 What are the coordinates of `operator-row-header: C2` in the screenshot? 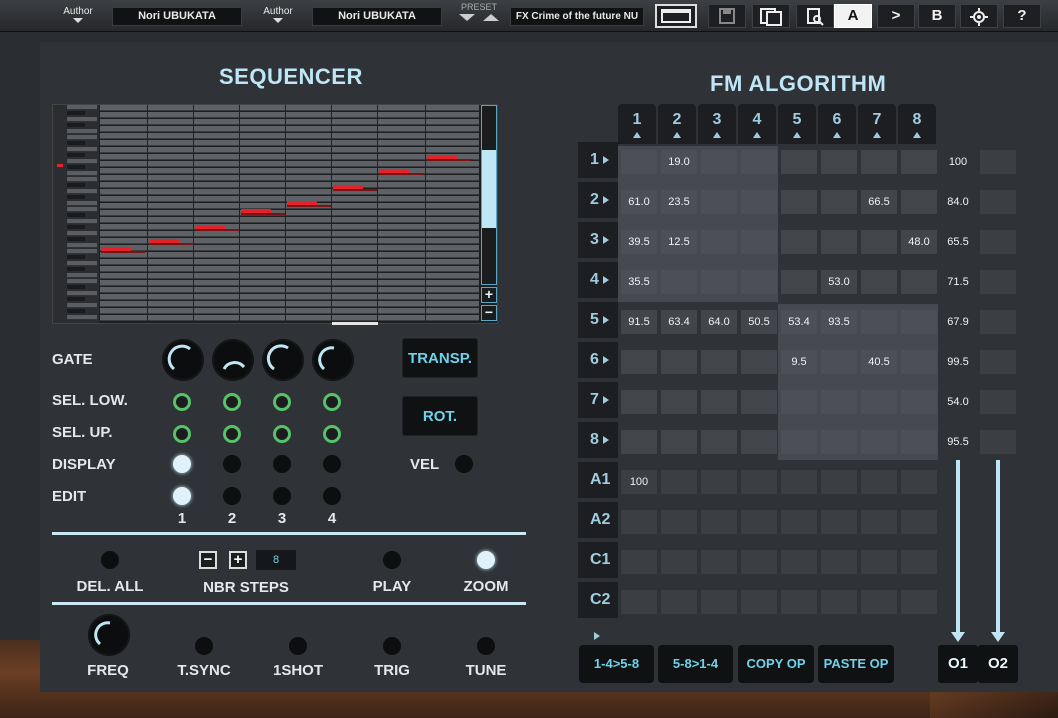 It's located at (598, 611).